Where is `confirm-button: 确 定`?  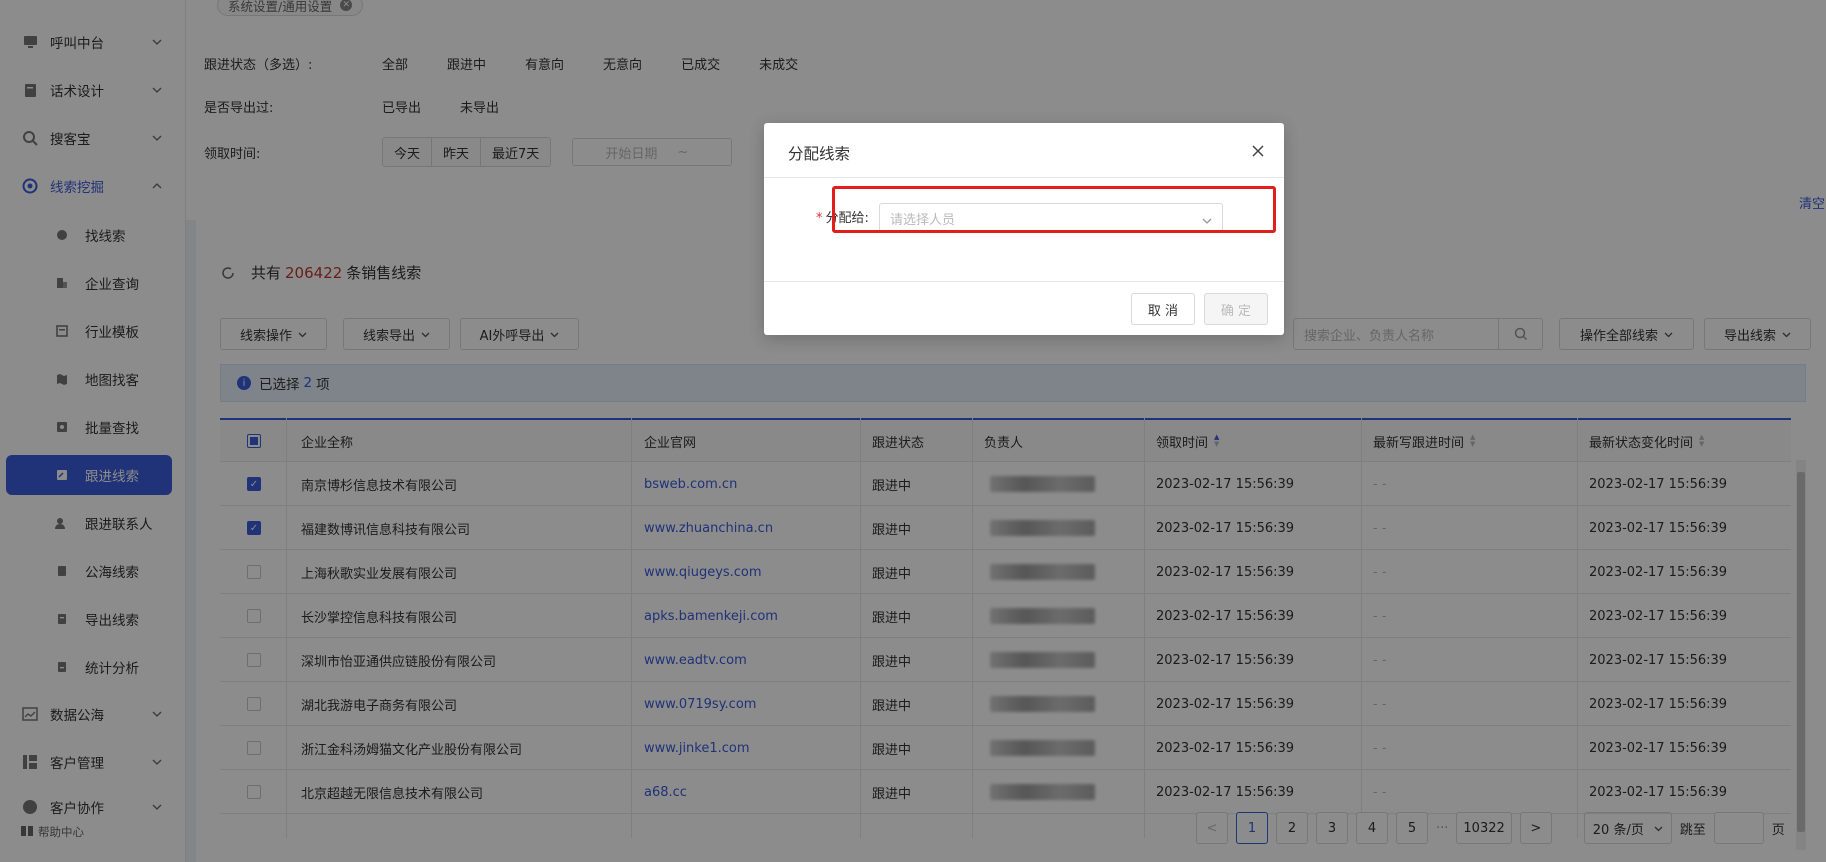 confirm-button: 确 定 is located at coordinates (1236, 309).